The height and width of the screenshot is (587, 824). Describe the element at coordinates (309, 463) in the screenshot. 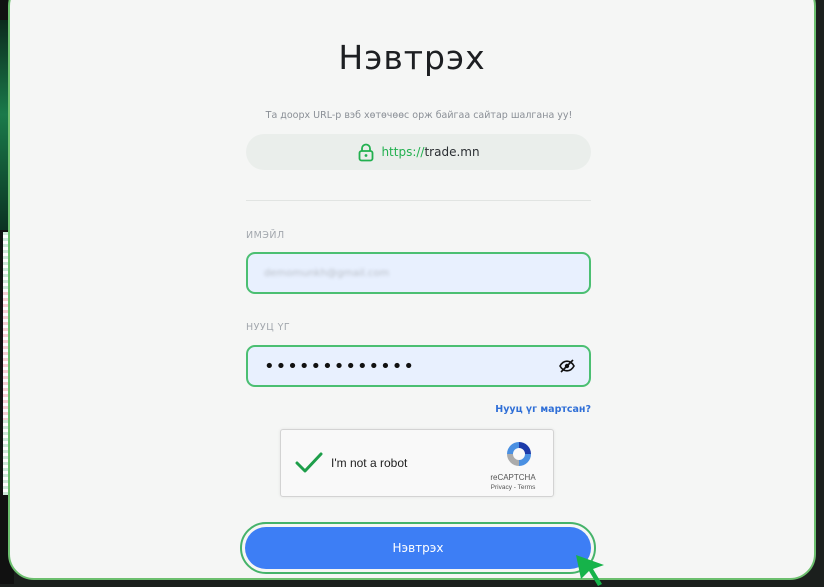

I see `checkmark-icon` at that location.